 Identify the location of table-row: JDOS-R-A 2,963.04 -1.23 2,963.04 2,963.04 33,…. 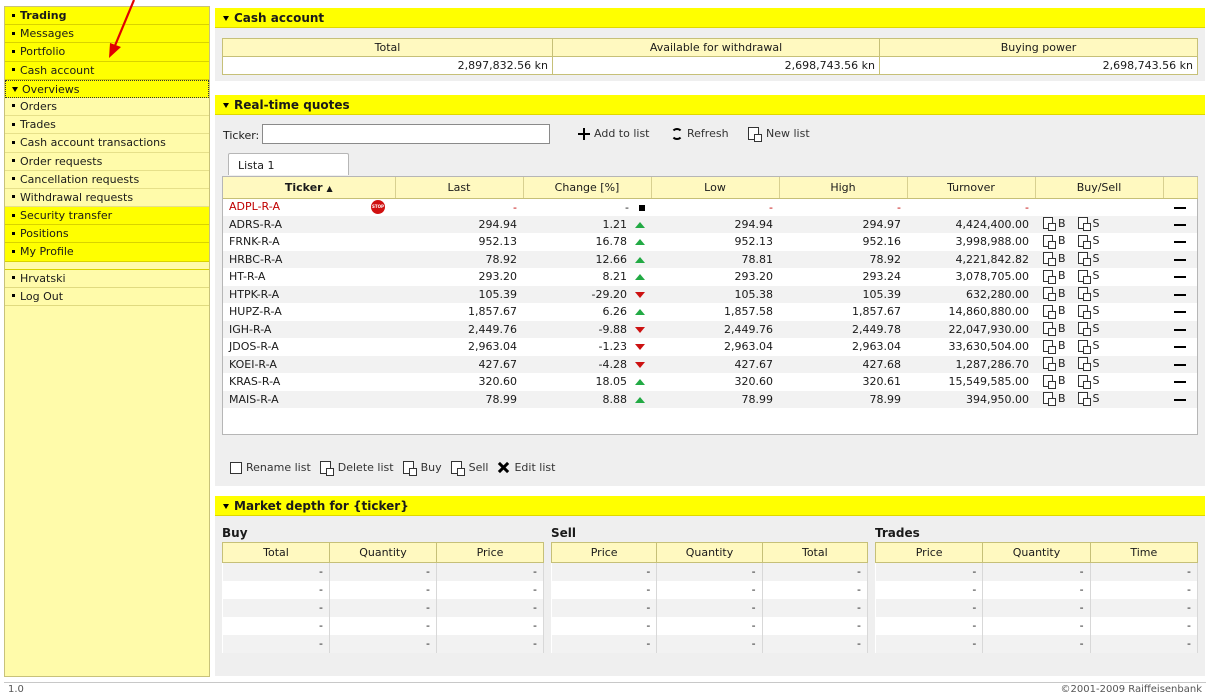
(710, 347).